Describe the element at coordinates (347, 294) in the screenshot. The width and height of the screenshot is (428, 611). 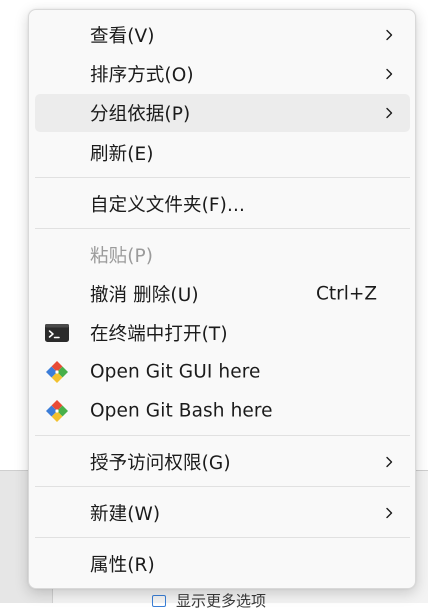
I see `menu-item-shortcut: Ctrl+Z` at that location.